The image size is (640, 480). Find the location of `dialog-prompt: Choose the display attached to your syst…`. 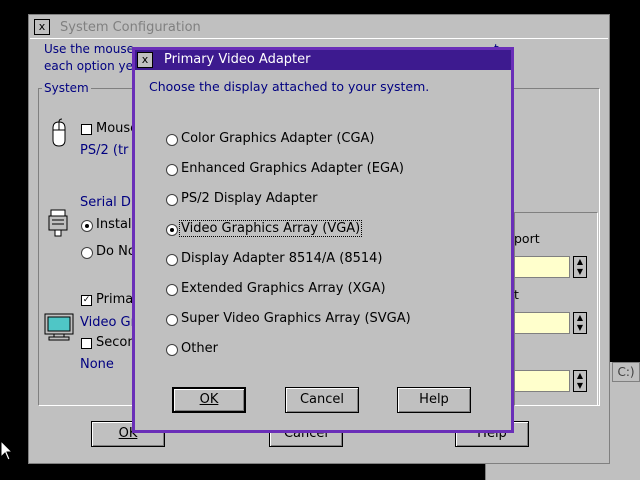

dialog-prompt: Choose the display attached to your syst… is located at coordinates (289, 86).